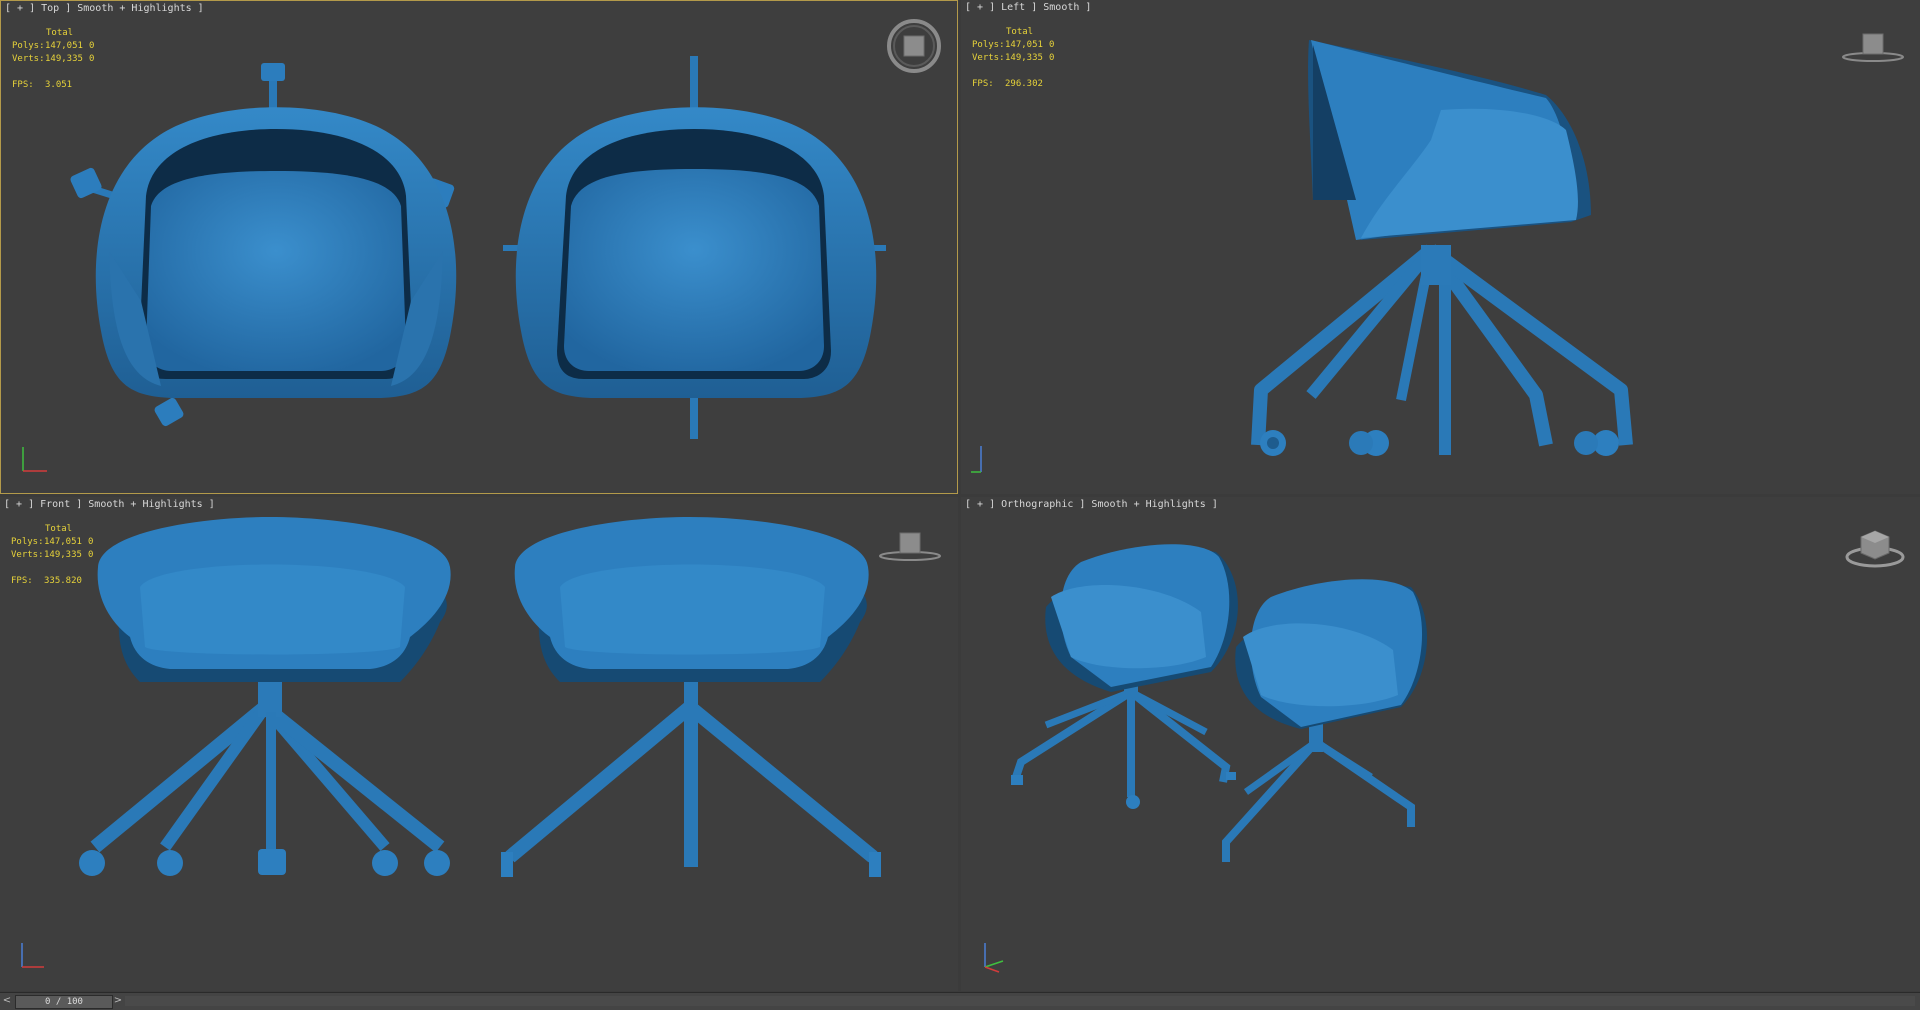  Describe the element at coordinates (104, 8) in the screenshot. I see `viewport-label: [ + ] Top ] Smooth + Highlights ]` at that location.